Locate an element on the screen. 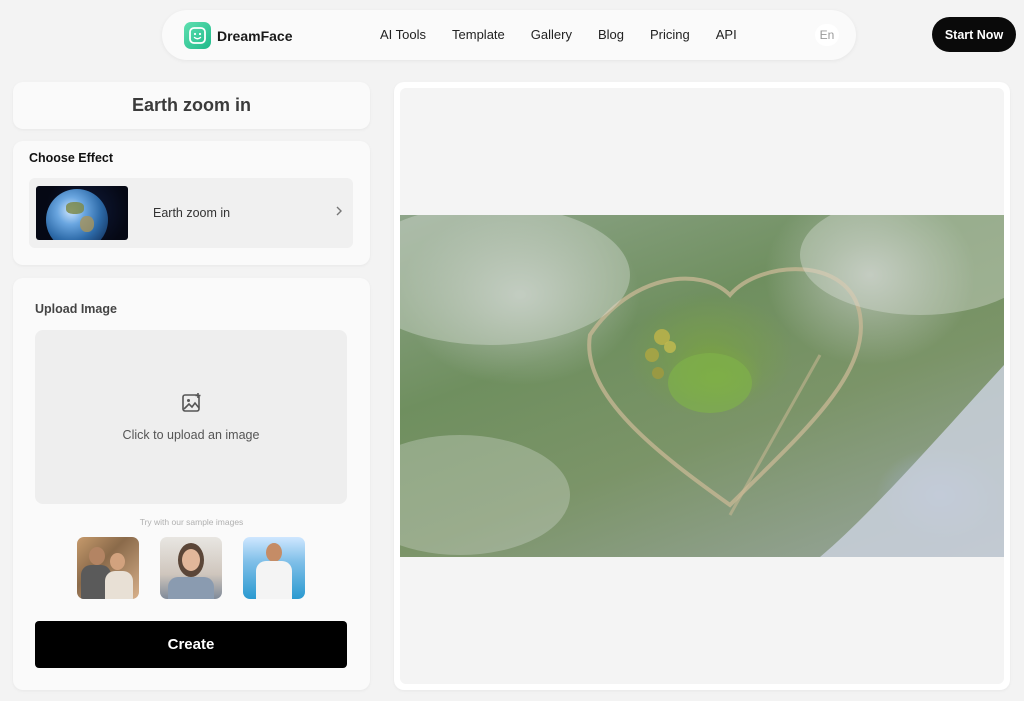 The image size is (1024, 701). page-title: Earth zoom in is located at coordinates (191, 105).